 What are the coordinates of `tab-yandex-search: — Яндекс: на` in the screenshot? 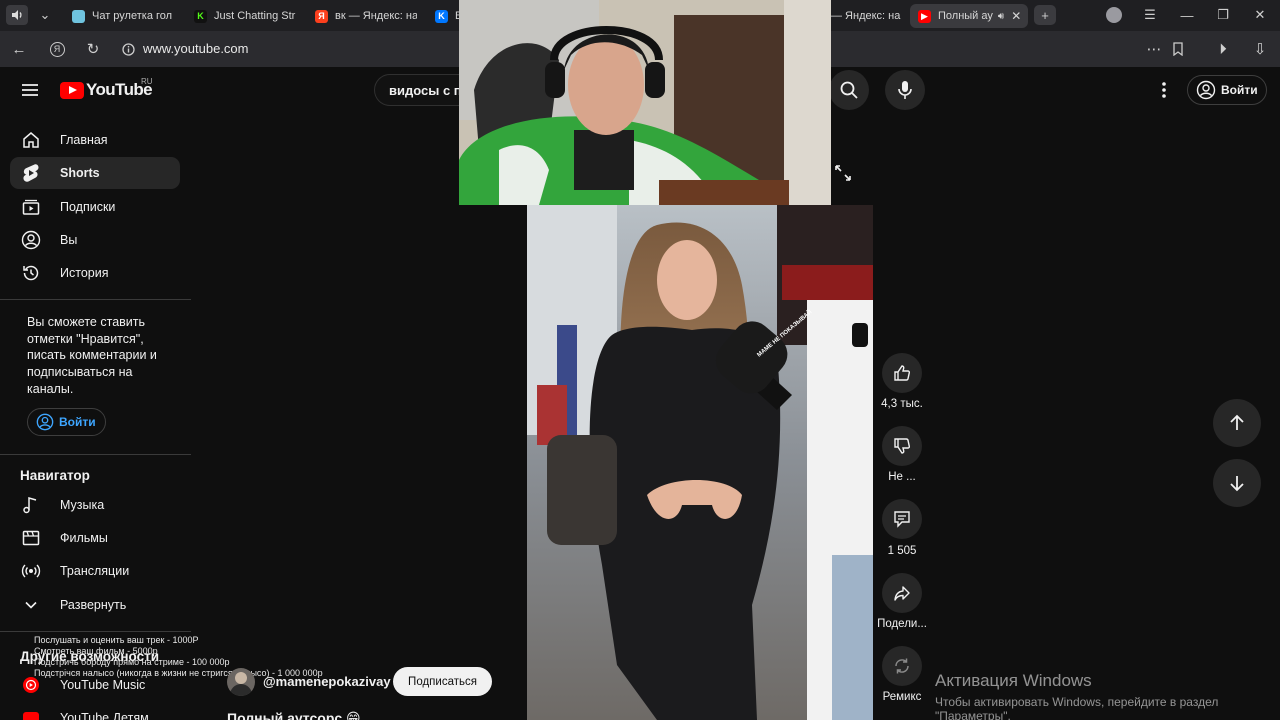 It's located at (867, 16).